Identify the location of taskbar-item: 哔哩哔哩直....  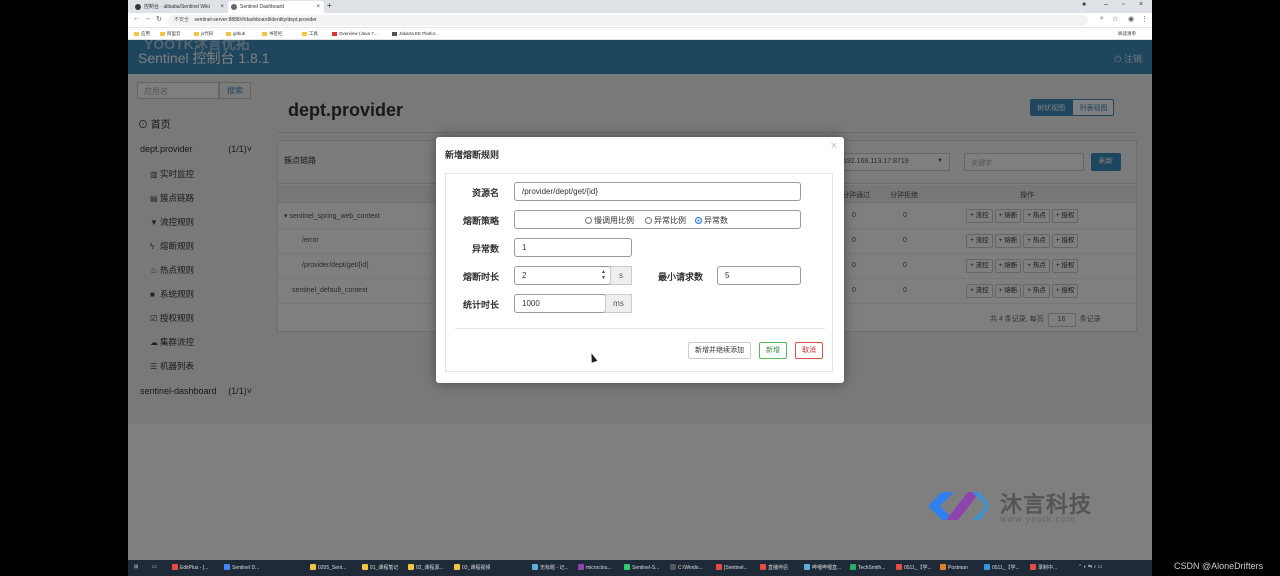
(822, 567).